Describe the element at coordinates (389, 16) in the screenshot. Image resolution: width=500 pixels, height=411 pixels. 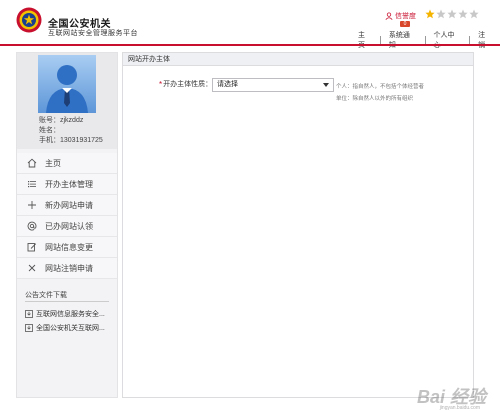
I see `user-icon` at that location.